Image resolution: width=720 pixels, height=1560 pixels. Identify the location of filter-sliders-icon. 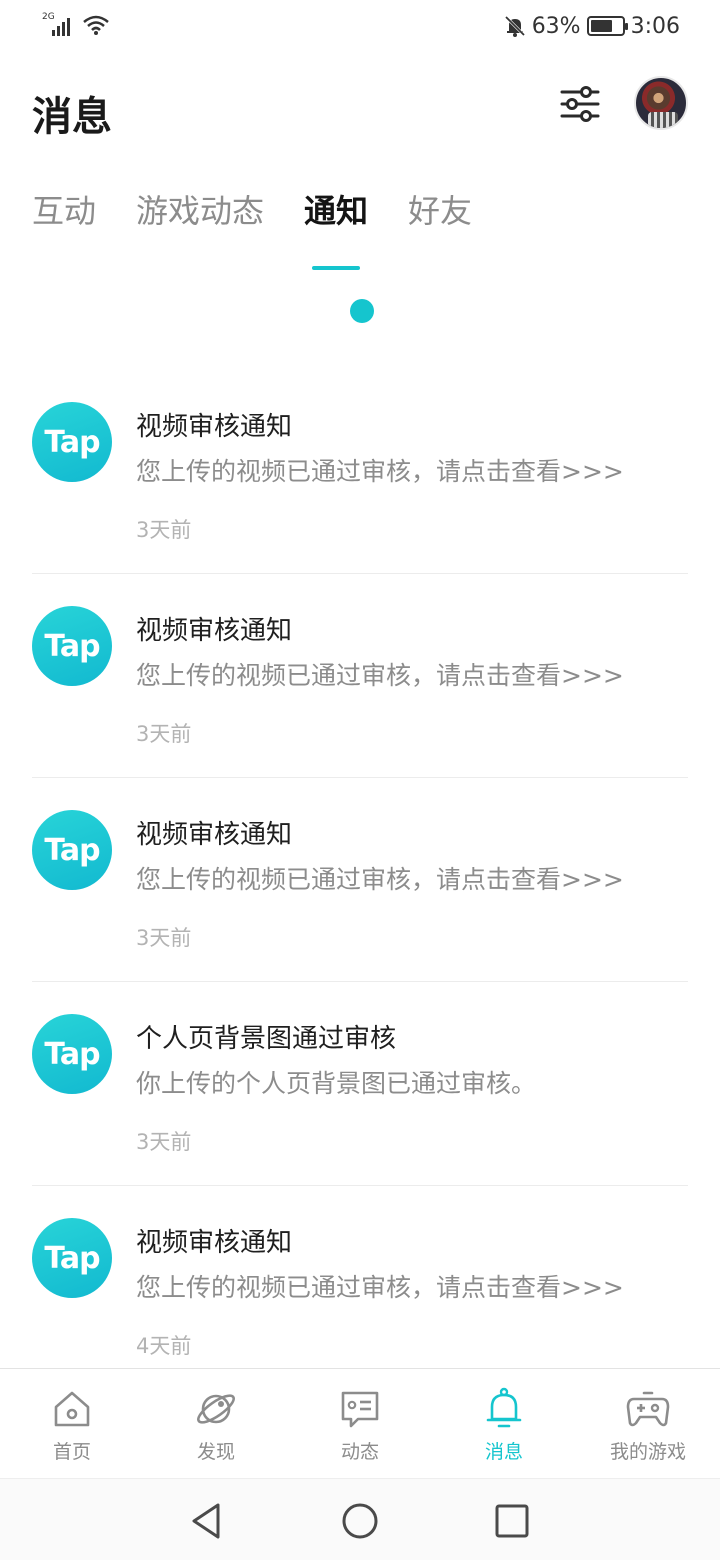
(580, 104).